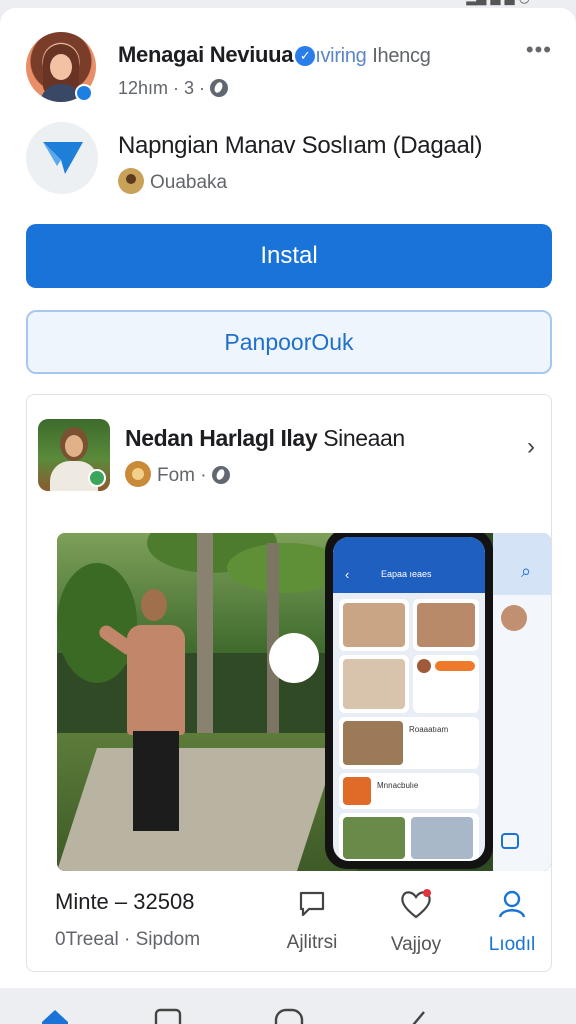  What do you see at coordinates (189, 182) in the screenshot?
I see `developer-name: Ouabaka` at bounding box center [189, 182].